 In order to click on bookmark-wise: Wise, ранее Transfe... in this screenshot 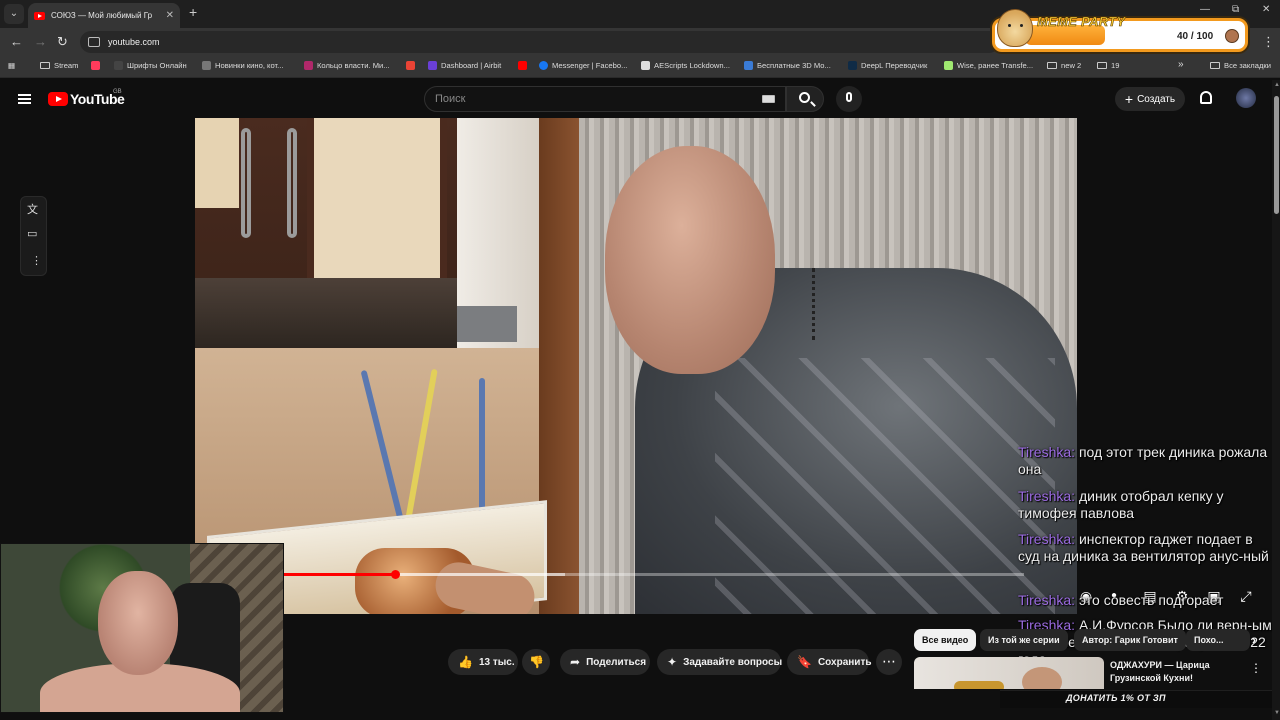, I will do `click(988, 65)`.